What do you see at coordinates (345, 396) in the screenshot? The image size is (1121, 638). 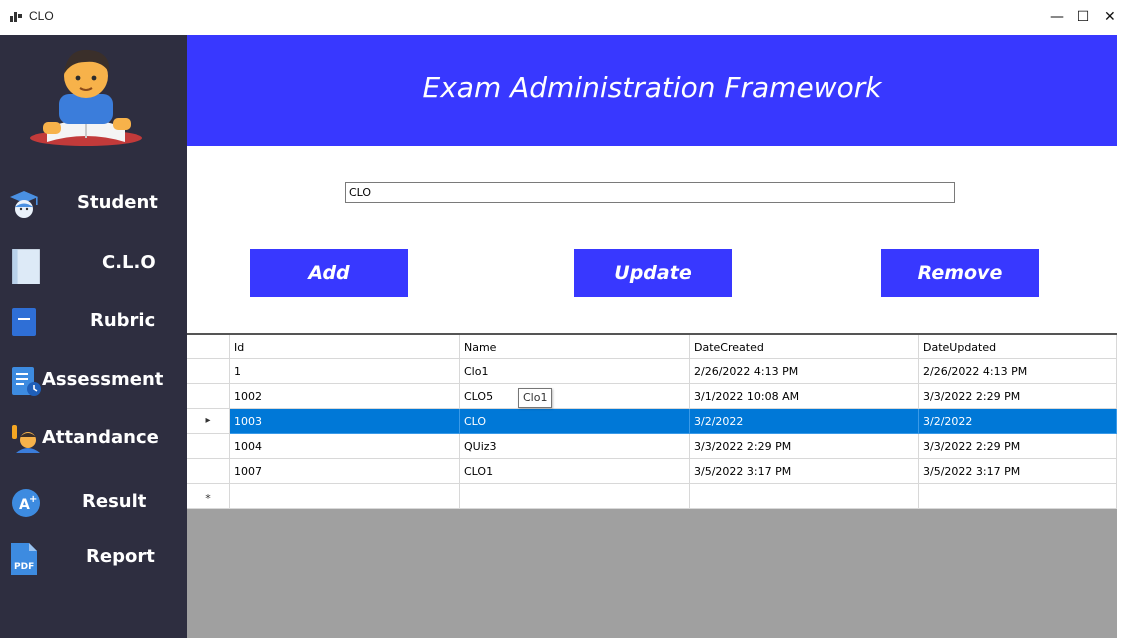 I see `cell-id: 1002` at bounding box center [345, 396].